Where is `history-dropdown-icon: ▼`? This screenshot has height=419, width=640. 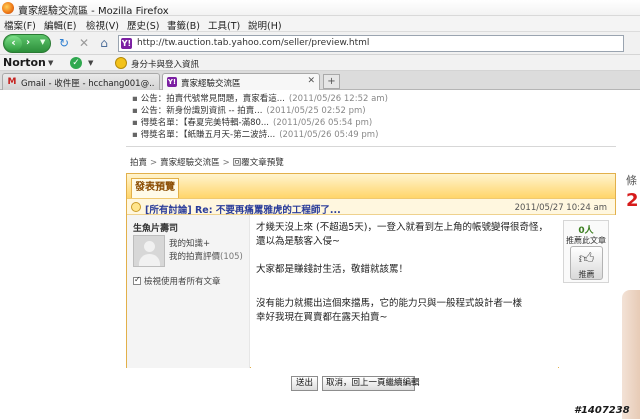 history-dropdown-icon: ▼ is located at coordinates (42, 42).